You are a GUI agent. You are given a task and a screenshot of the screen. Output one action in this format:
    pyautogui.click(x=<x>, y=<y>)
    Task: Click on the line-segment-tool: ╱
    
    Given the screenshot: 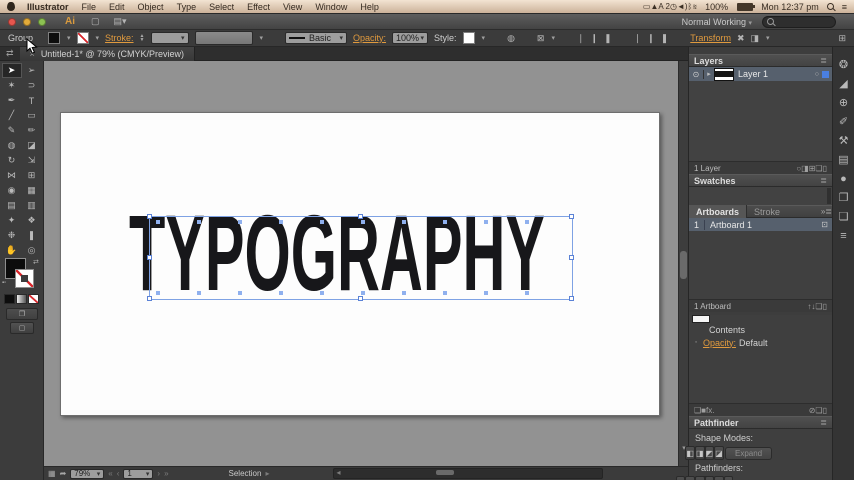 What is the action you would take?
    pyautogui.click(x=12, y=115)
    